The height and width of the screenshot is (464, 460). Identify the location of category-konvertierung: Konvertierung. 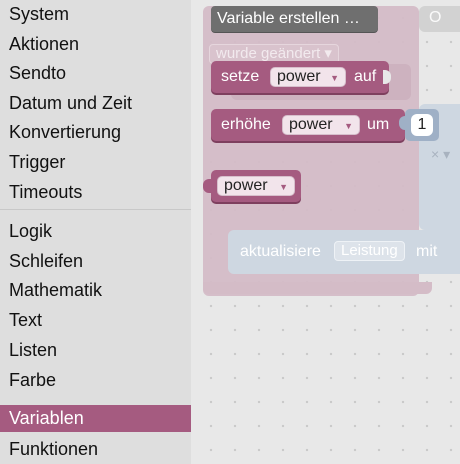
(95, 132).